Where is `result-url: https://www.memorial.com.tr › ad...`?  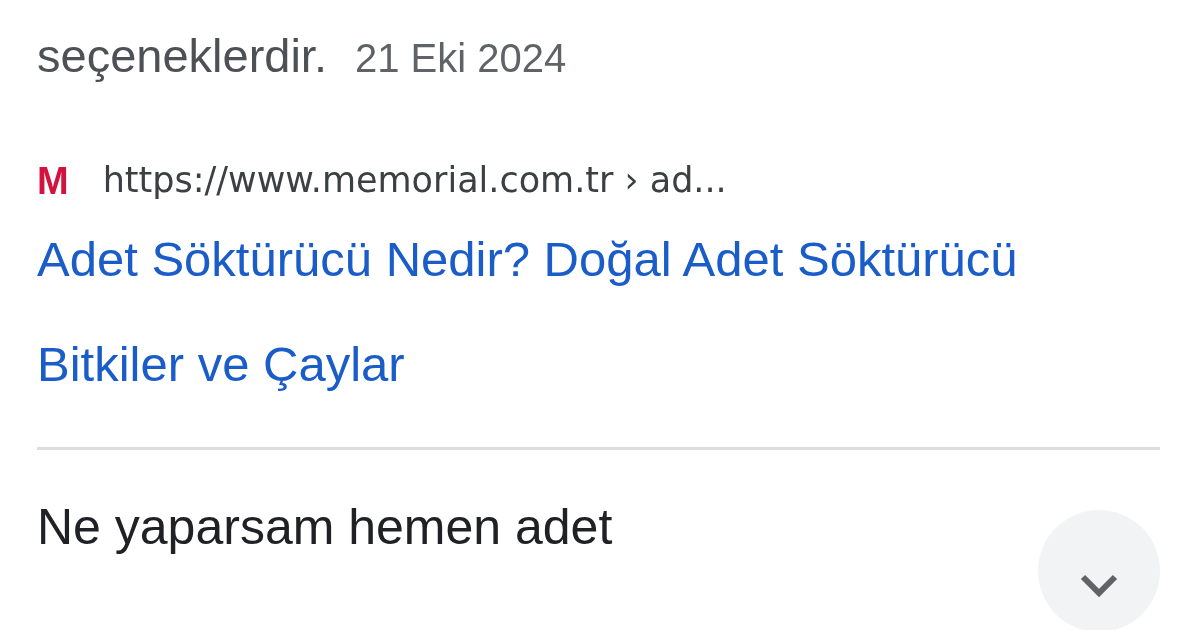
result-url: https://www.memorial.com.tr › ad... is located at coordinates (414, 180).